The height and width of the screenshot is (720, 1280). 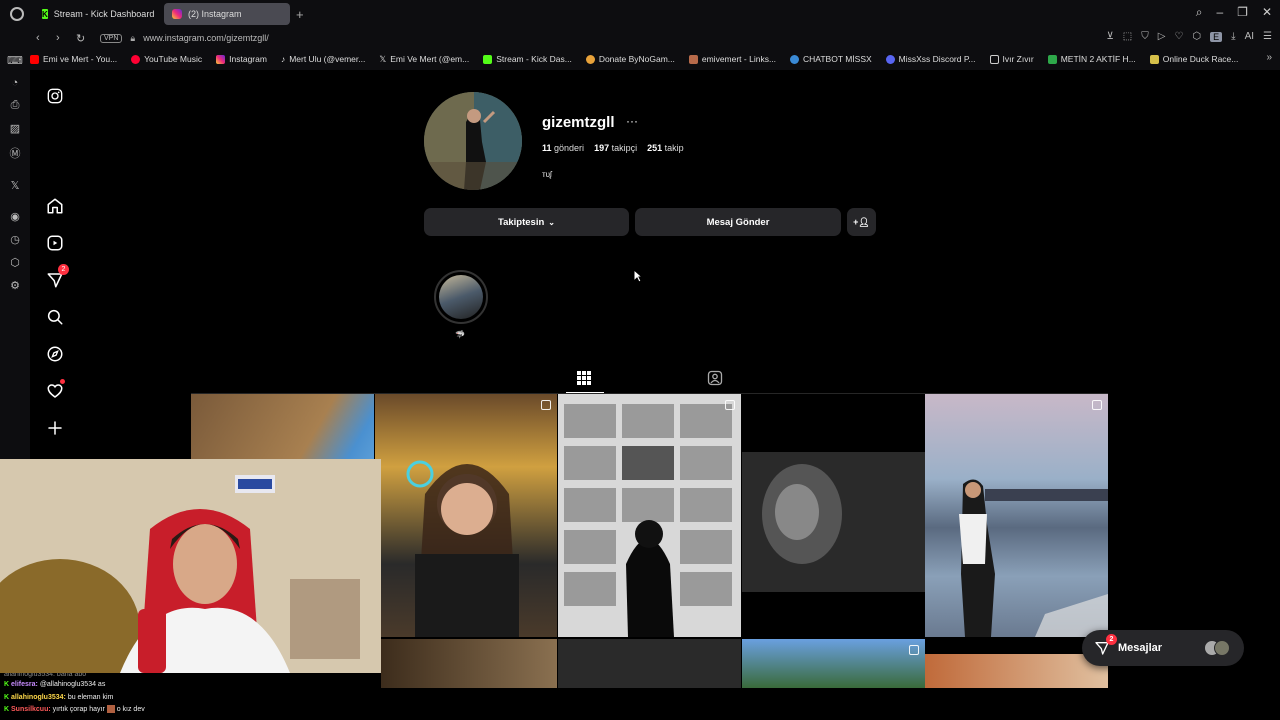 What do you see at coordinates (1217, 648) in the screenshot?
I see `message-avatars` at bounding box center [1217, 648].